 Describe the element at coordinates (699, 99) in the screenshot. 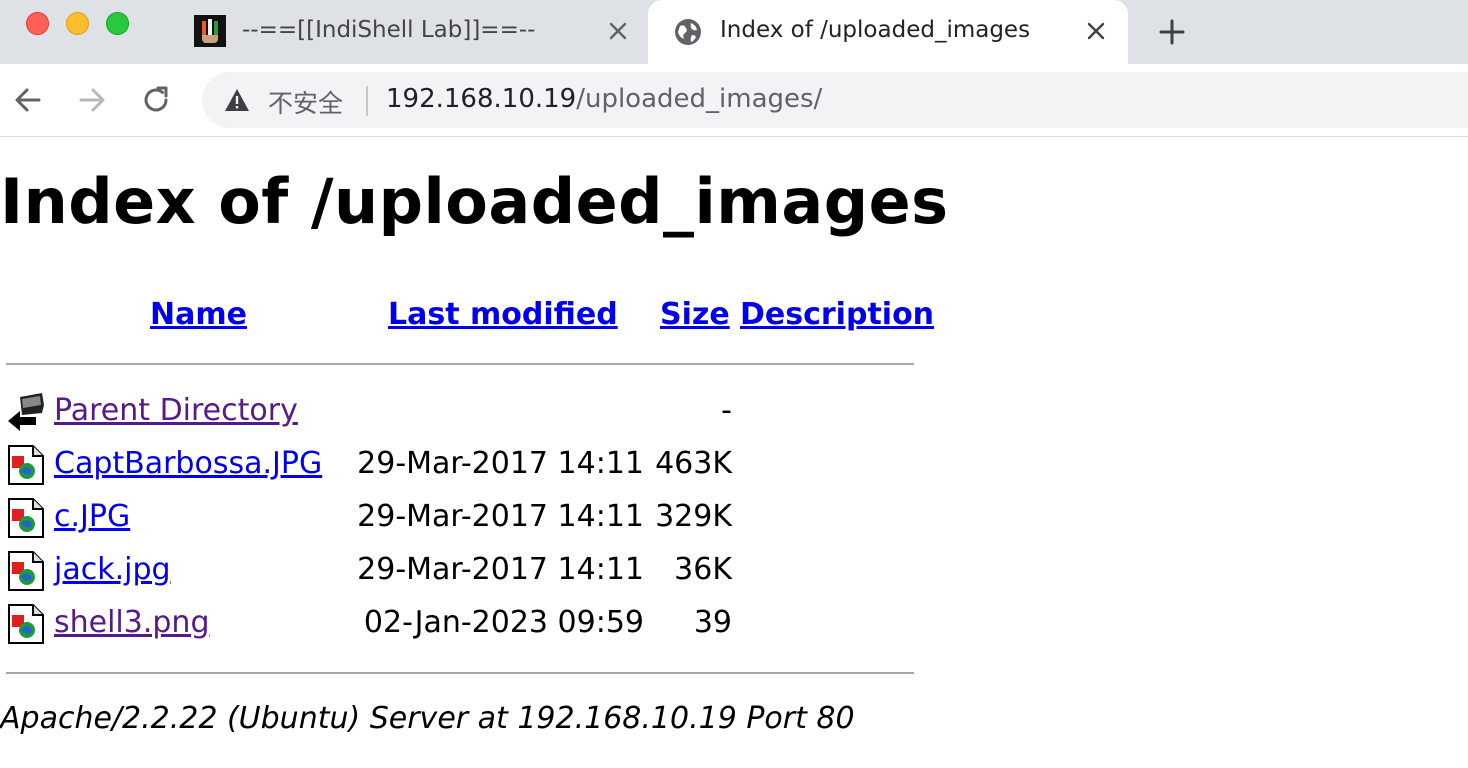

I see `url-path: /uploaded_images/` at that location.